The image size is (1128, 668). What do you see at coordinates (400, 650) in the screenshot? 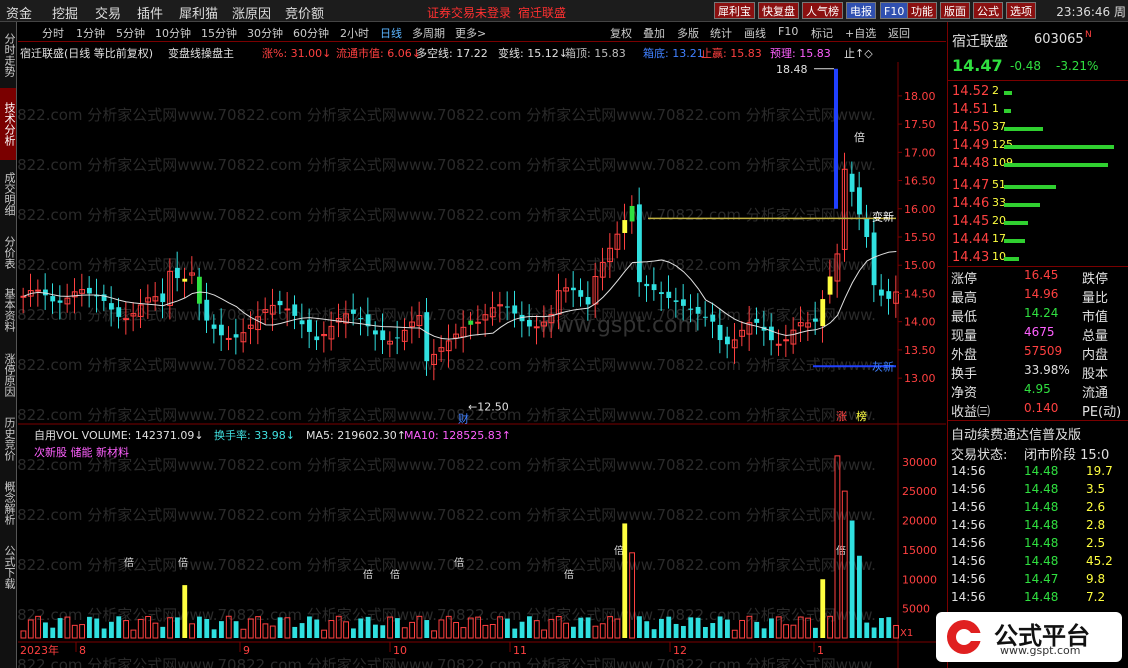
I see `date-label: 10` at bounding box center [400, 650].